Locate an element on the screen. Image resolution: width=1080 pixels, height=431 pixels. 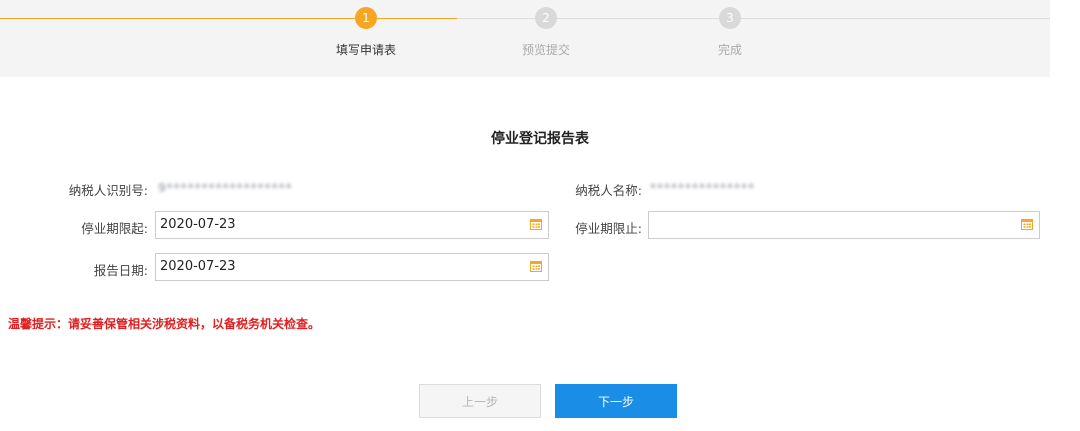
end-date-label: 停业期限止: is located at coordinates (608, 228).